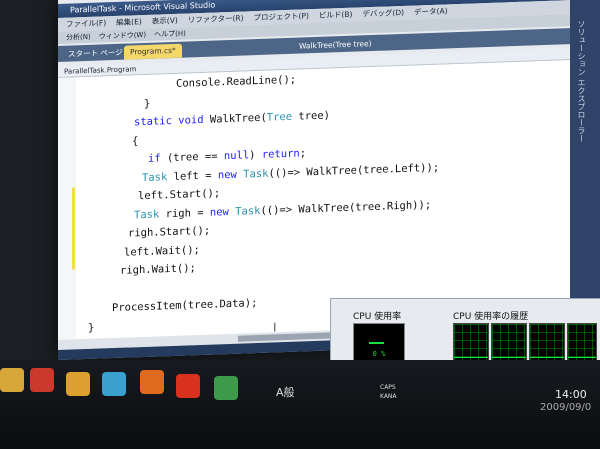 The image size is (600, 449). I want to click on cpu-usage-bar, so click(376, 343).